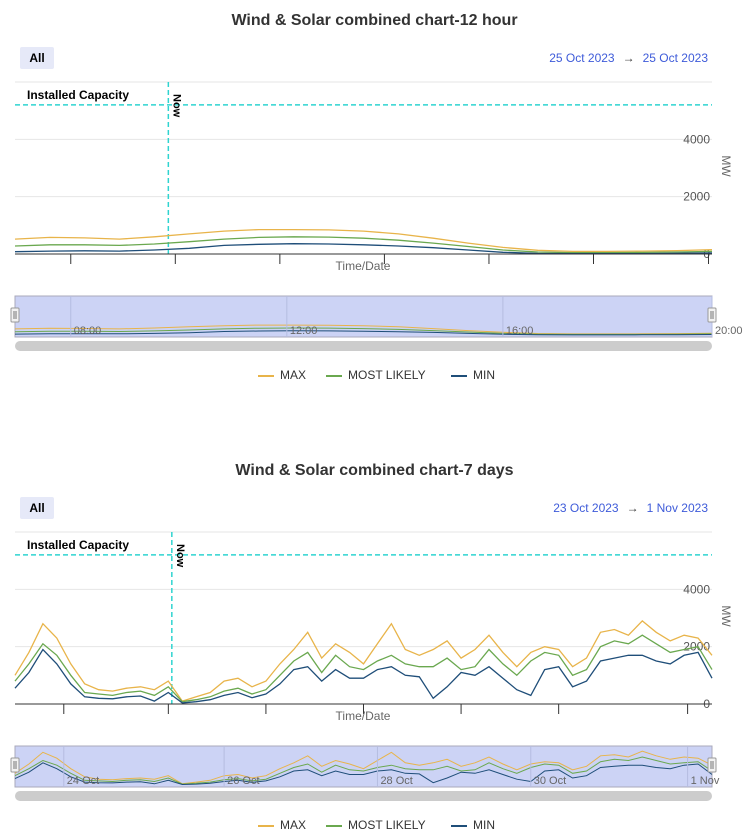 The width and height of the screenshot is (749, 840). What do you see at coordinates (363, 676) in the screenshot?
I see `series-line-min` at bounding box center [363, 676].